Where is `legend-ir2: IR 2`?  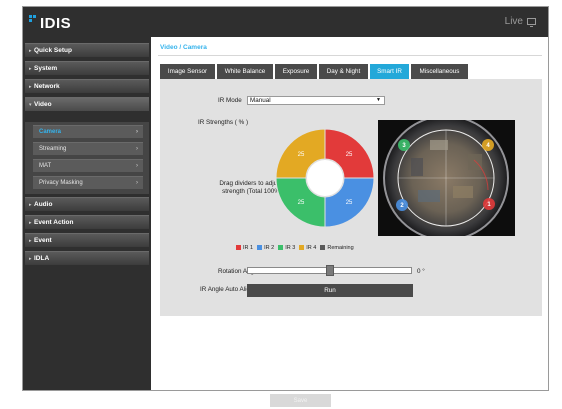 legend-ir2: IR 2 is located at coordinates (265, 248).